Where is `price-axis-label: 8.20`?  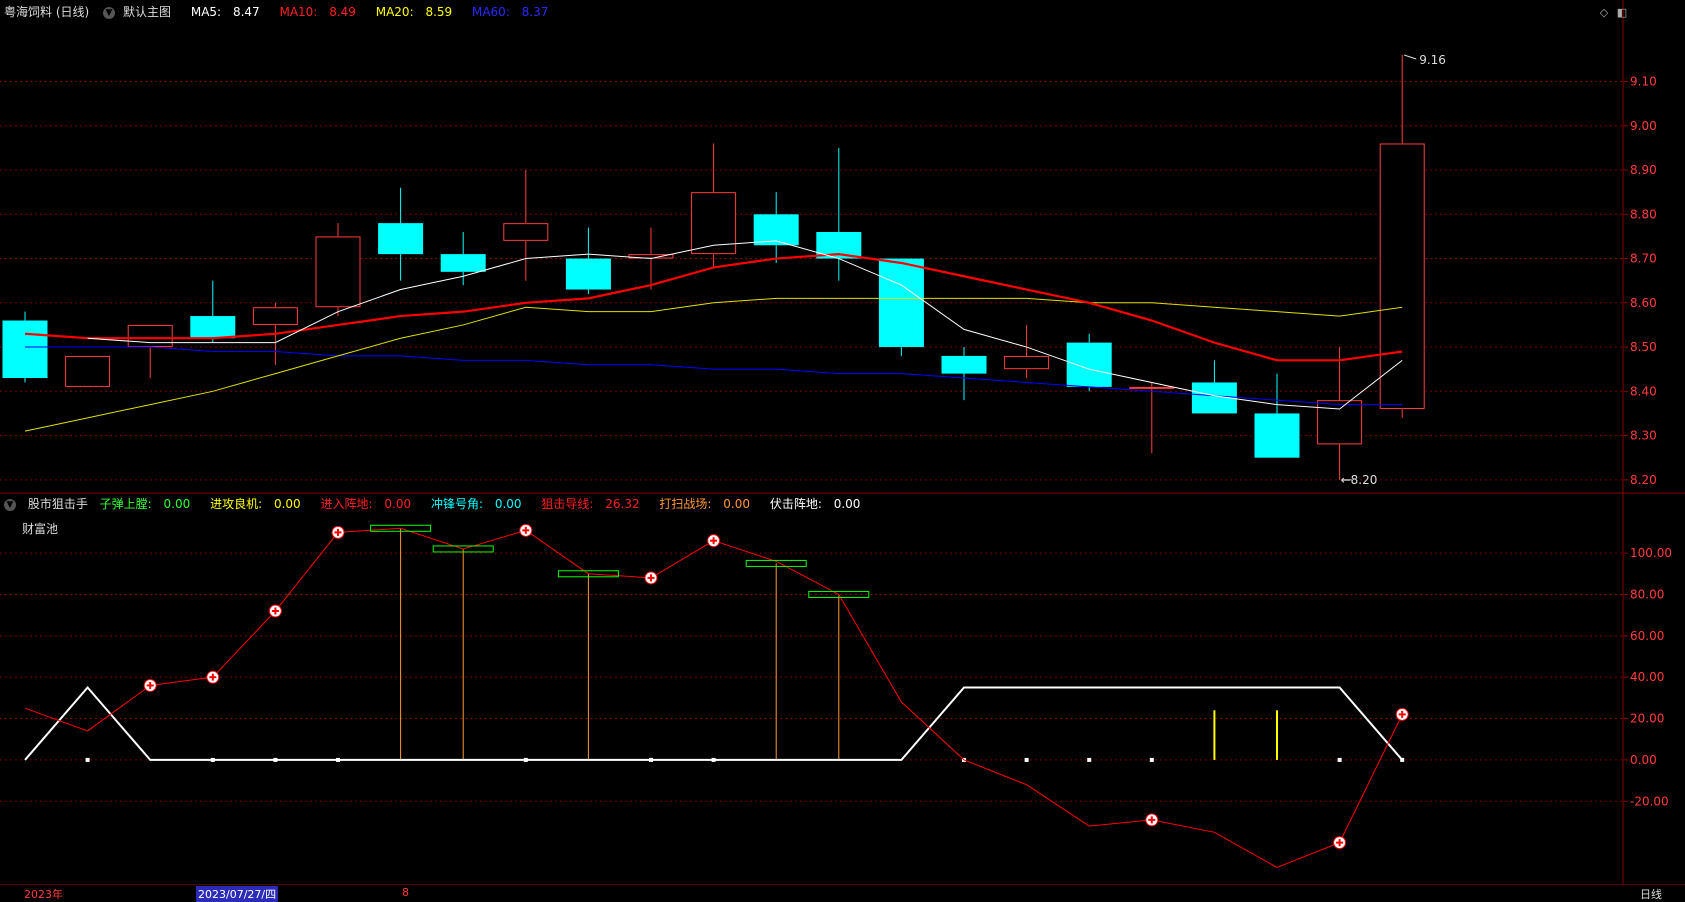
price-axis-label: 8.20 is located at coordinates (1643, 480).